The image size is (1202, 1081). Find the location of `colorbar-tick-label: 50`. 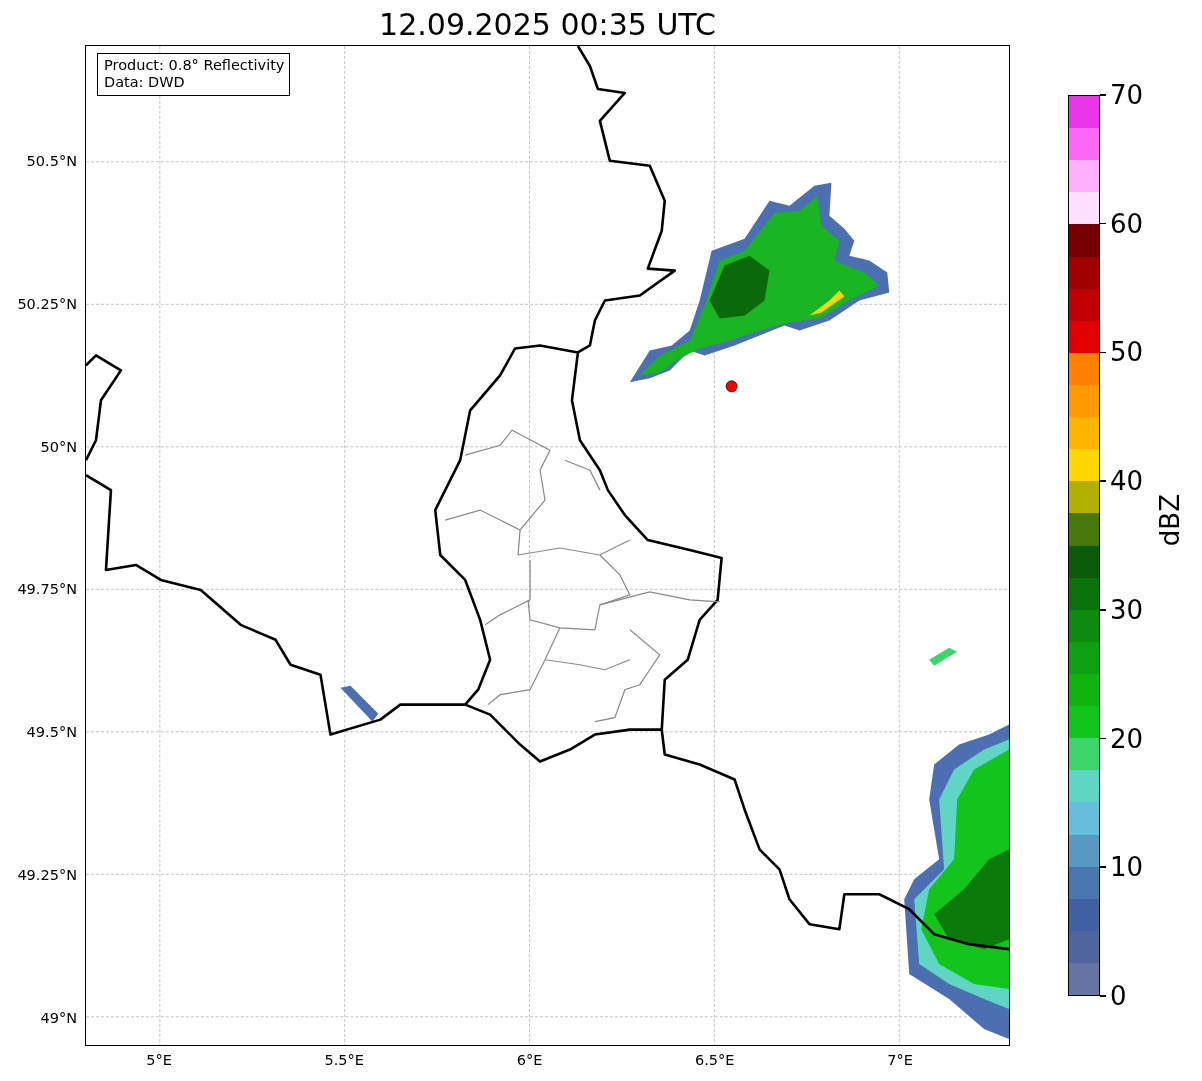

colorbar-tick-label: 50 is located at coordinates (1127, 352).